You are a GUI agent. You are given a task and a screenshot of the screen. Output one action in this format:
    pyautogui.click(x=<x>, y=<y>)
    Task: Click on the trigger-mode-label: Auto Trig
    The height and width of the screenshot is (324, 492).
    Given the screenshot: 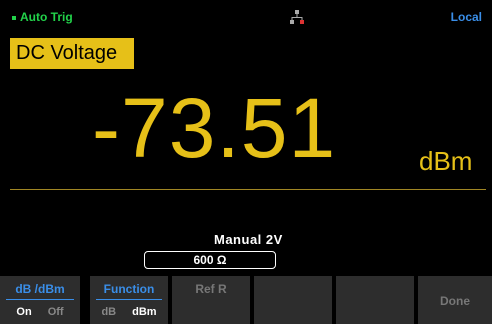 What is the action you would take?
    pyautogui.click(x=46, y=17)
    